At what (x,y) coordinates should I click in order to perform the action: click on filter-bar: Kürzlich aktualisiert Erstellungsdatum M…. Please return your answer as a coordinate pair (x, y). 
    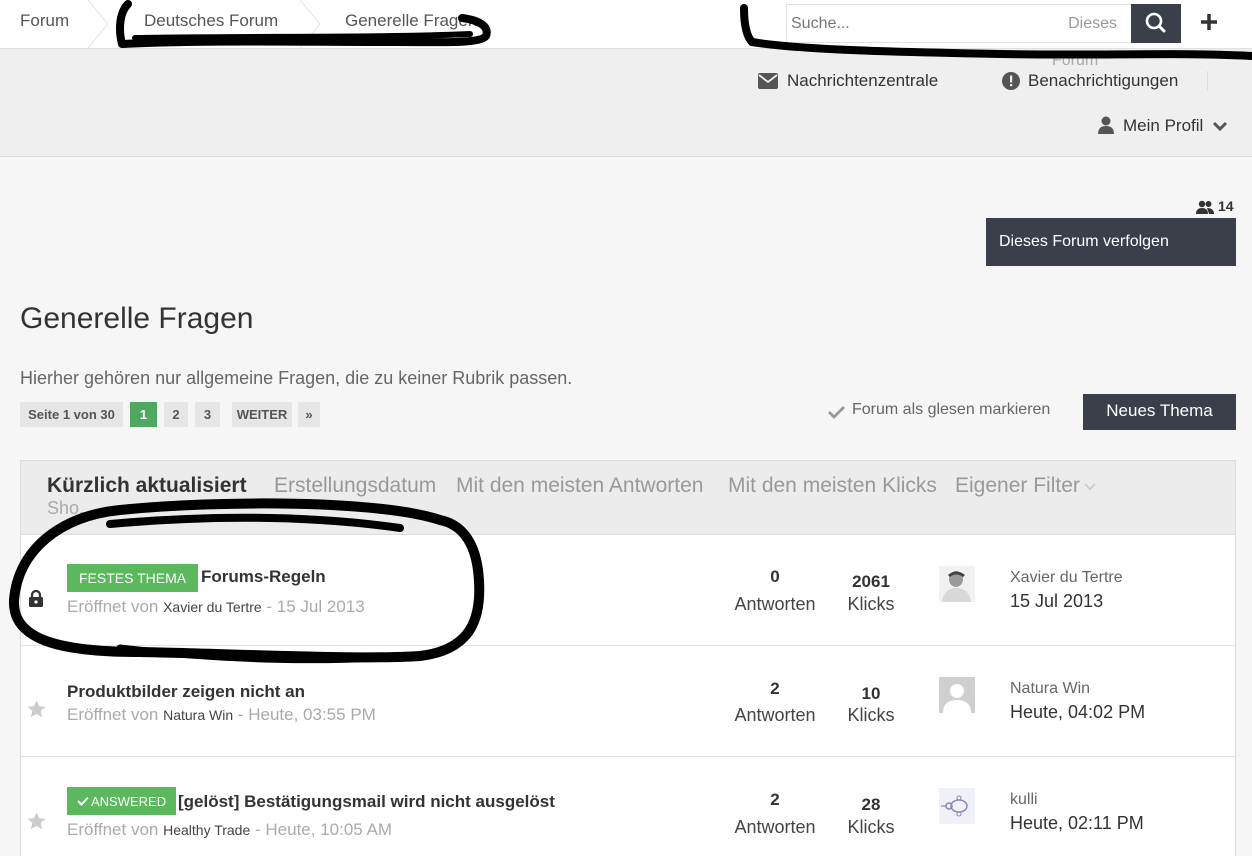
    Looking at the image, I should click on (628, 498).